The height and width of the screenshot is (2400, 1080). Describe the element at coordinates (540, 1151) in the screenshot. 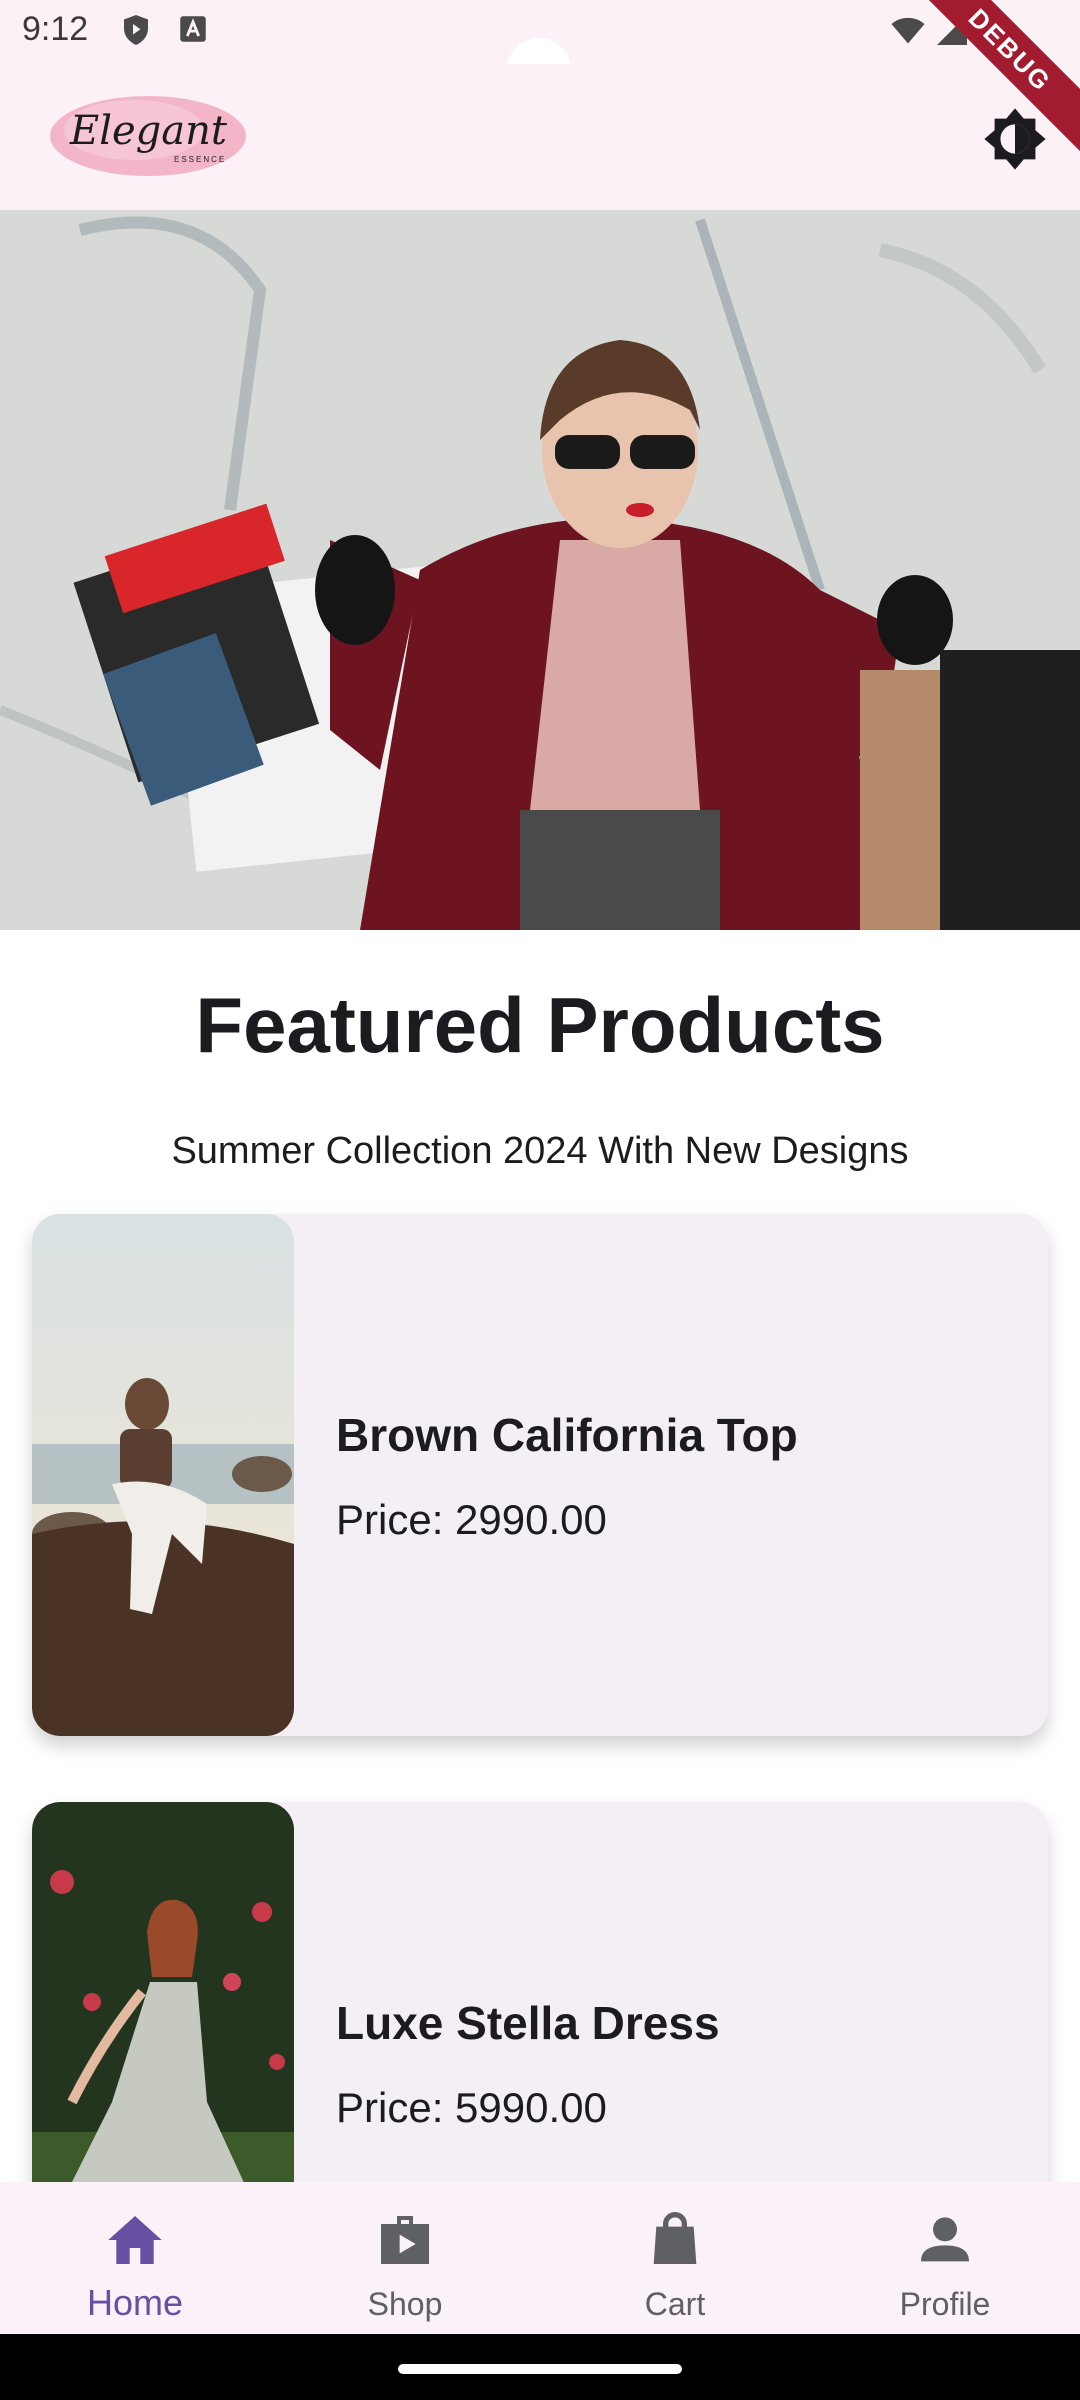

I see `section-subtitle: Summer Collection 2024 With New Designs` at that location.